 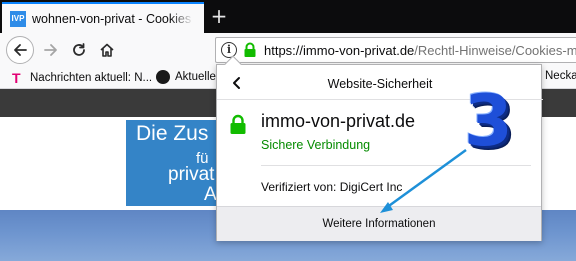 I want to click on tab-bar: IVP wohnen-von-privat - Cookies n +, so click(x=288, y=16).